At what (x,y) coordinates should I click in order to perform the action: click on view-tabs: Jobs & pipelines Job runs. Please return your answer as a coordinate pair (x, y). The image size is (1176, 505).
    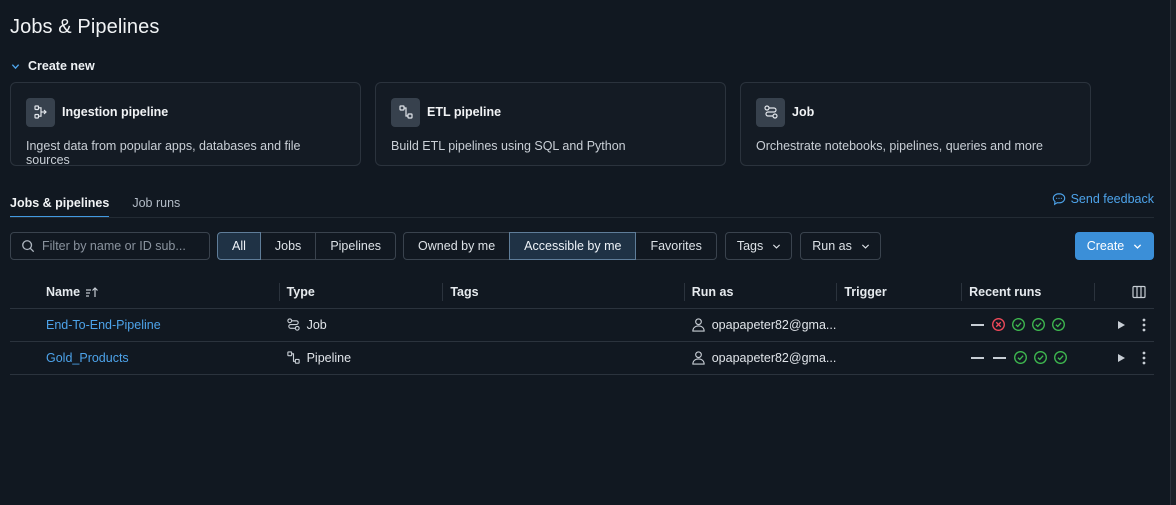
    Looking at the image, I should click on (95, 207).